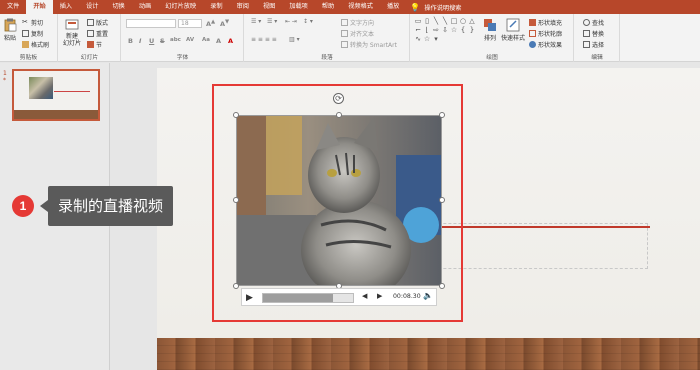  I want to click on resize-handle-top-right, so click(442, 115).